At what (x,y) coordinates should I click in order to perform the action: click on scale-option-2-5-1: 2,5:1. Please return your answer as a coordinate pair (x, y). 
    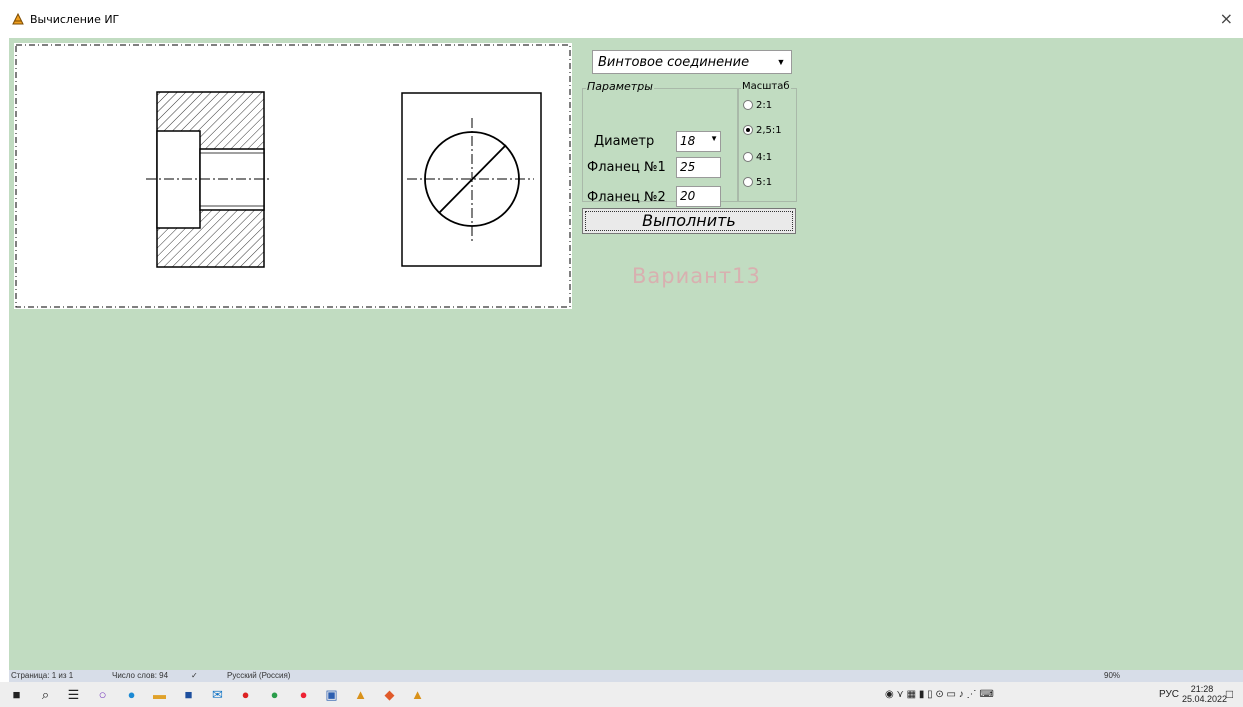
    Looking at the image, I should click on (762, 130).